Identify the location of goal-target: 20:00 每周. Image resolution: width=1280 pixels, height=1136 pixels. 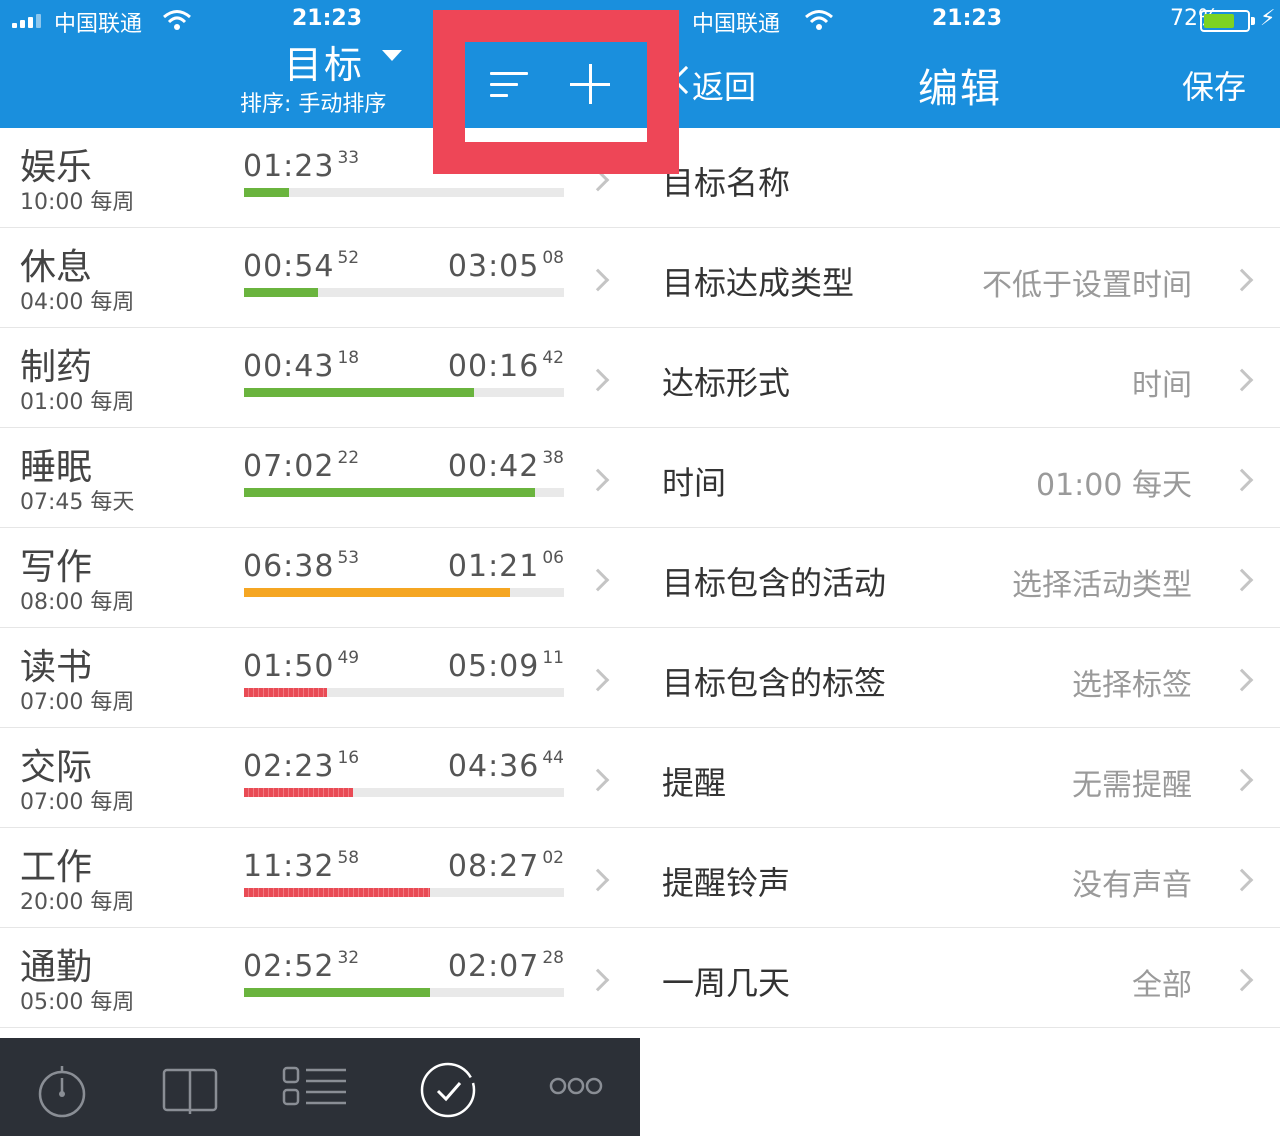
(77, 902).